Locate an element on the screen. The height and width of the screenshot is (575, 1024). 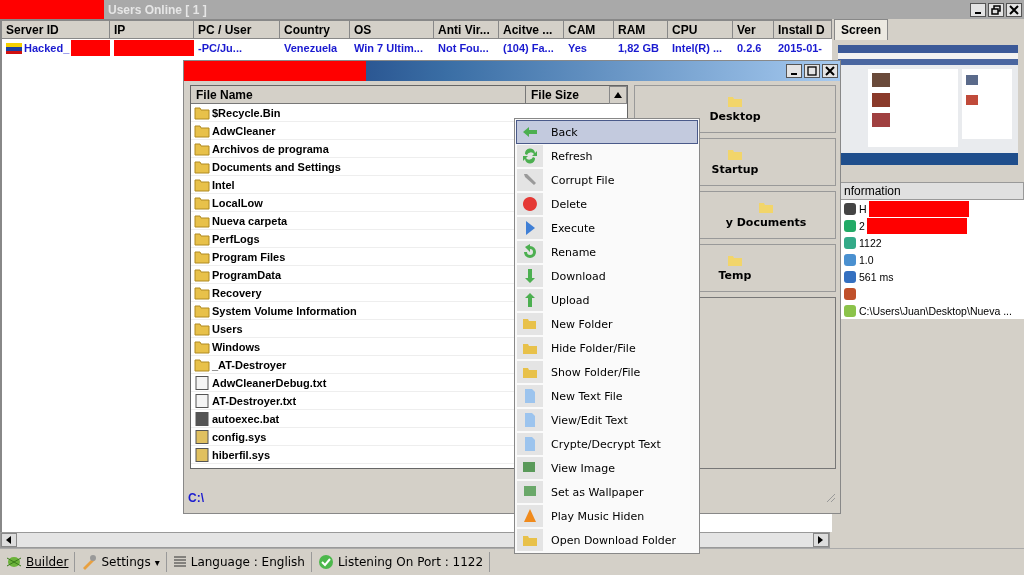
file-name: LocalLow is located at coordinates (237, 202).